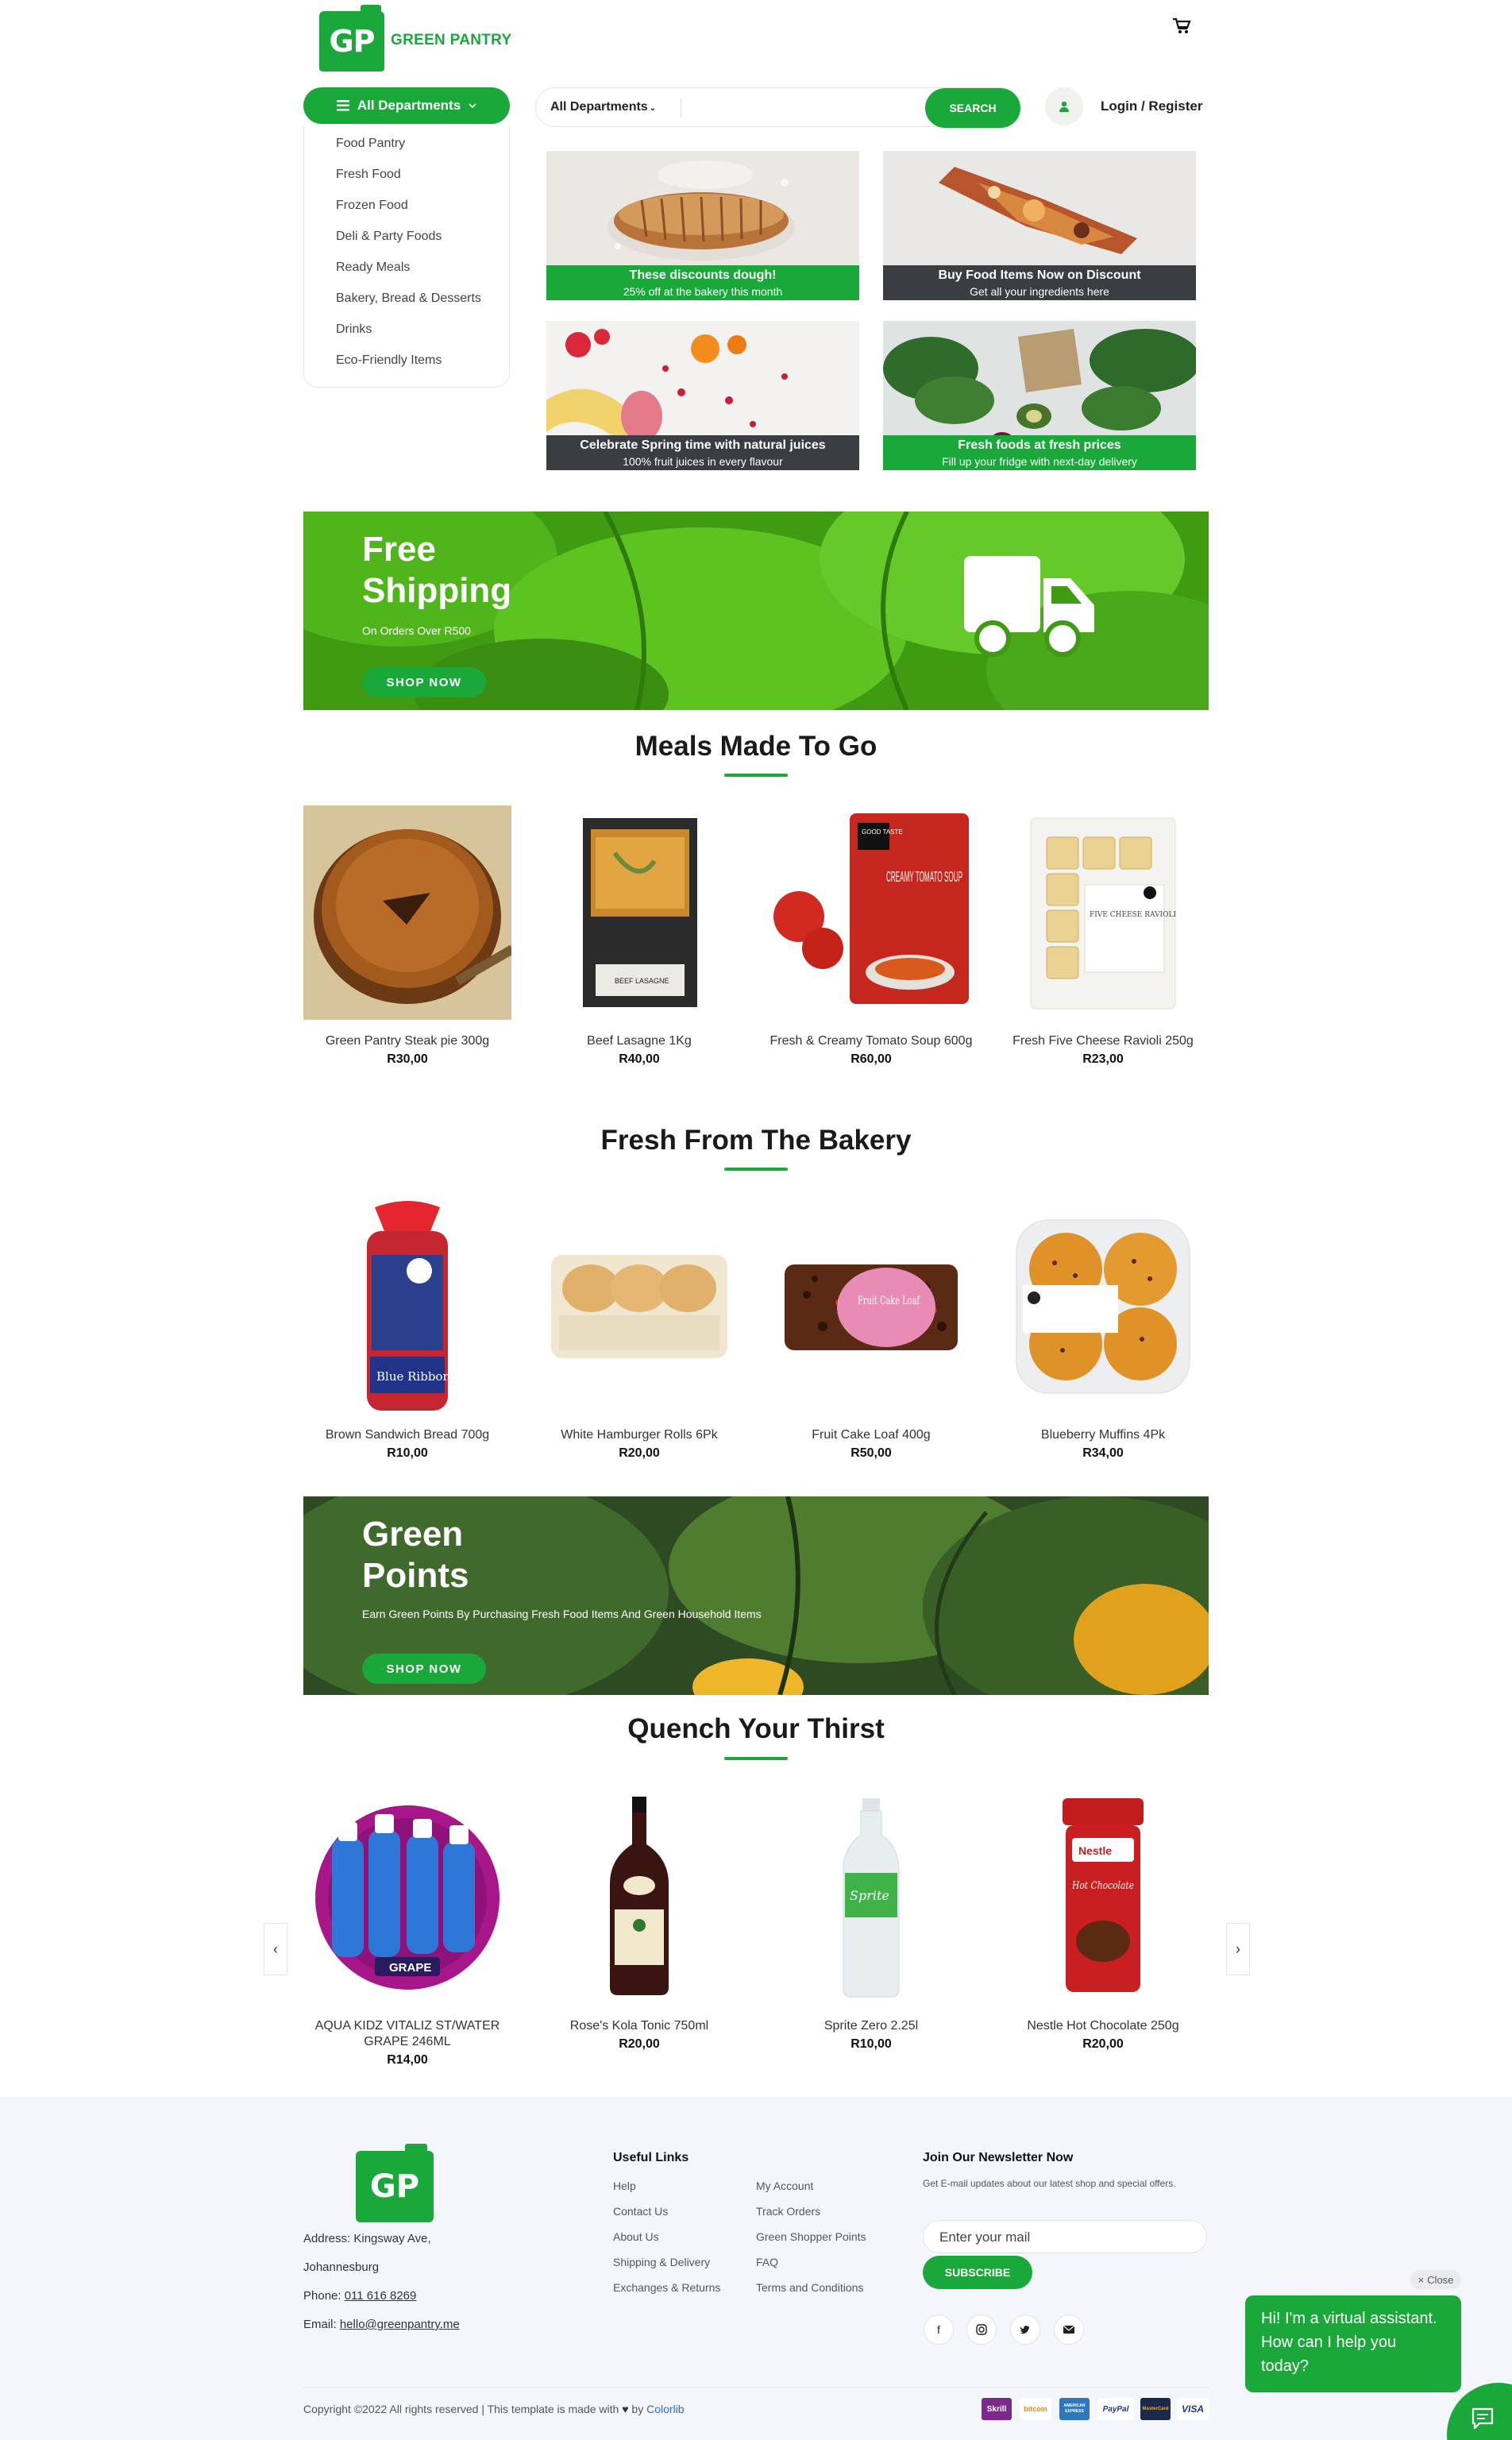 This screenshot has height=2440, width=1512. I want to click on product-name: Beef Lasagne 1Kg, so click(639, 1041).